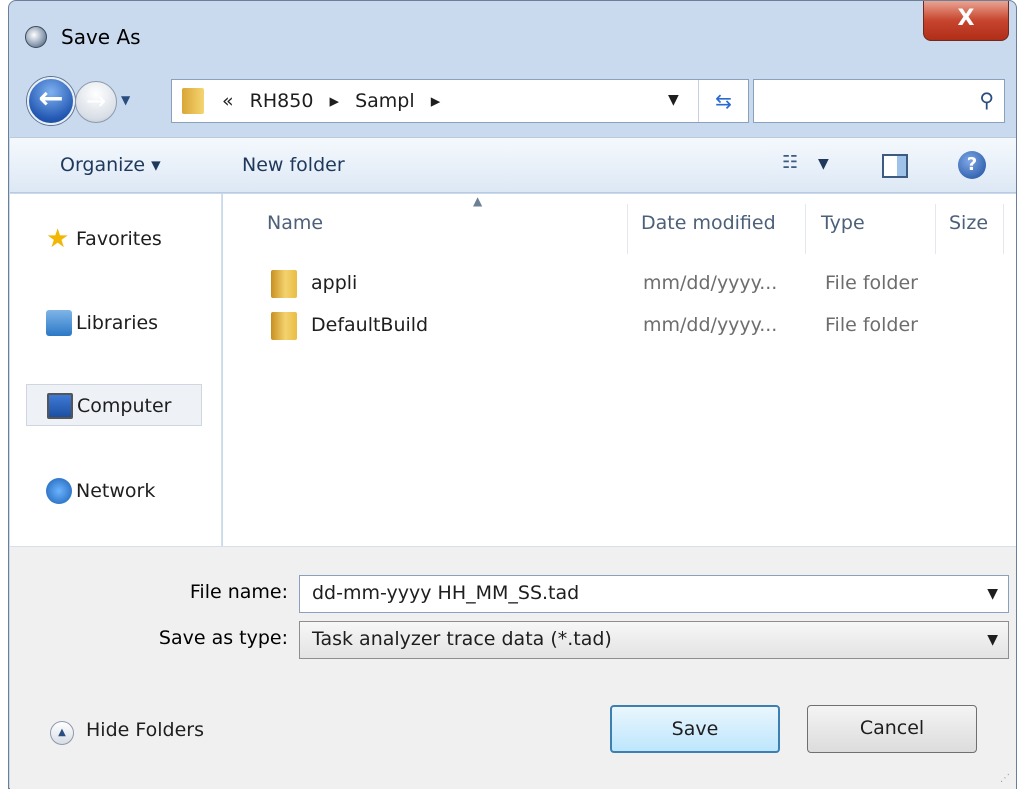 This screenshot has height=789, width=1017. What do you see at coordinates (101, 37) in the screenshot?
I see `window-title: Save As` at bounding box center [101, 37].